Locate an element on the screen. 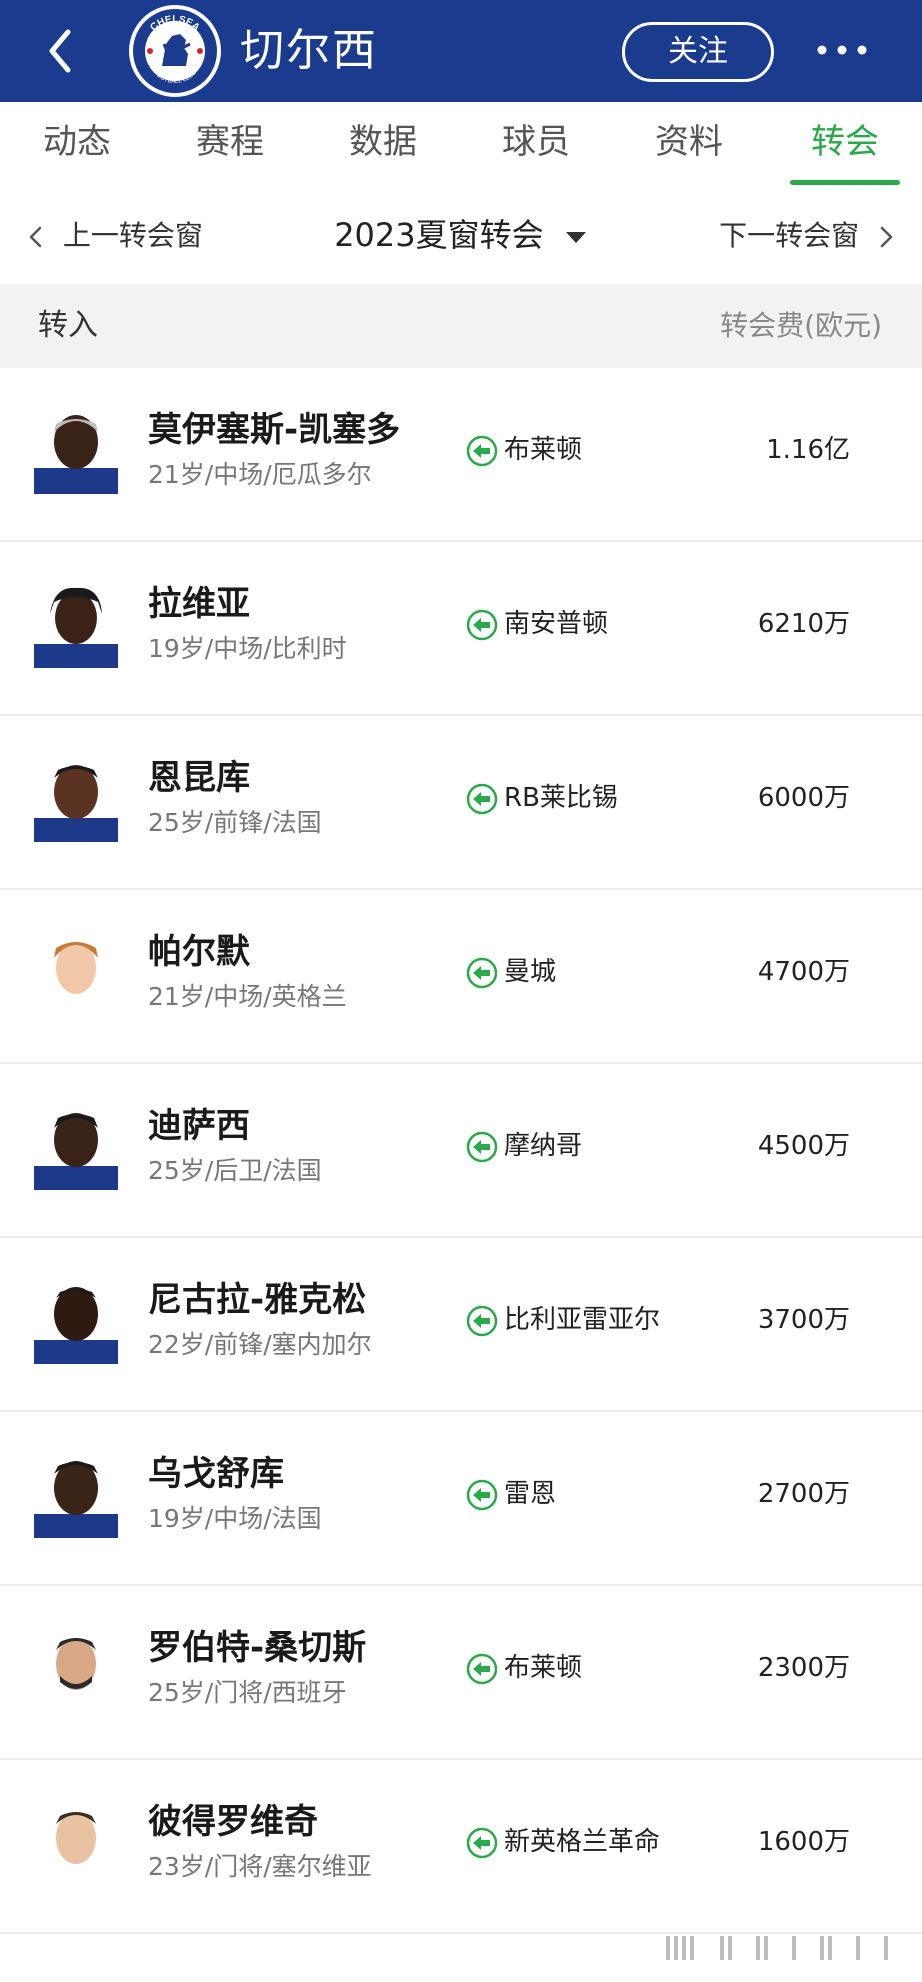 The height and width of the screenshot is (1982, 922). current-window-label: 2023夏窗转会 is located at coordinates (439, 235).